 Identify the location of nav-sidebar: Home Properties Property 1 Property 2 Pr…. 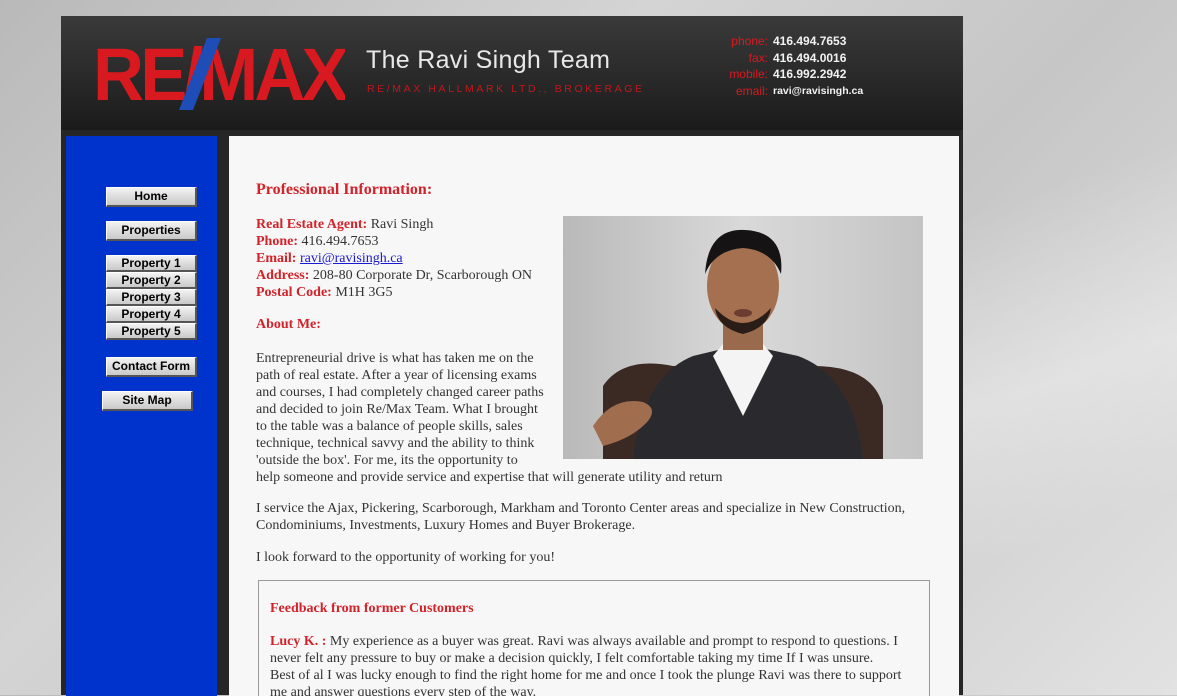
(141, 416).